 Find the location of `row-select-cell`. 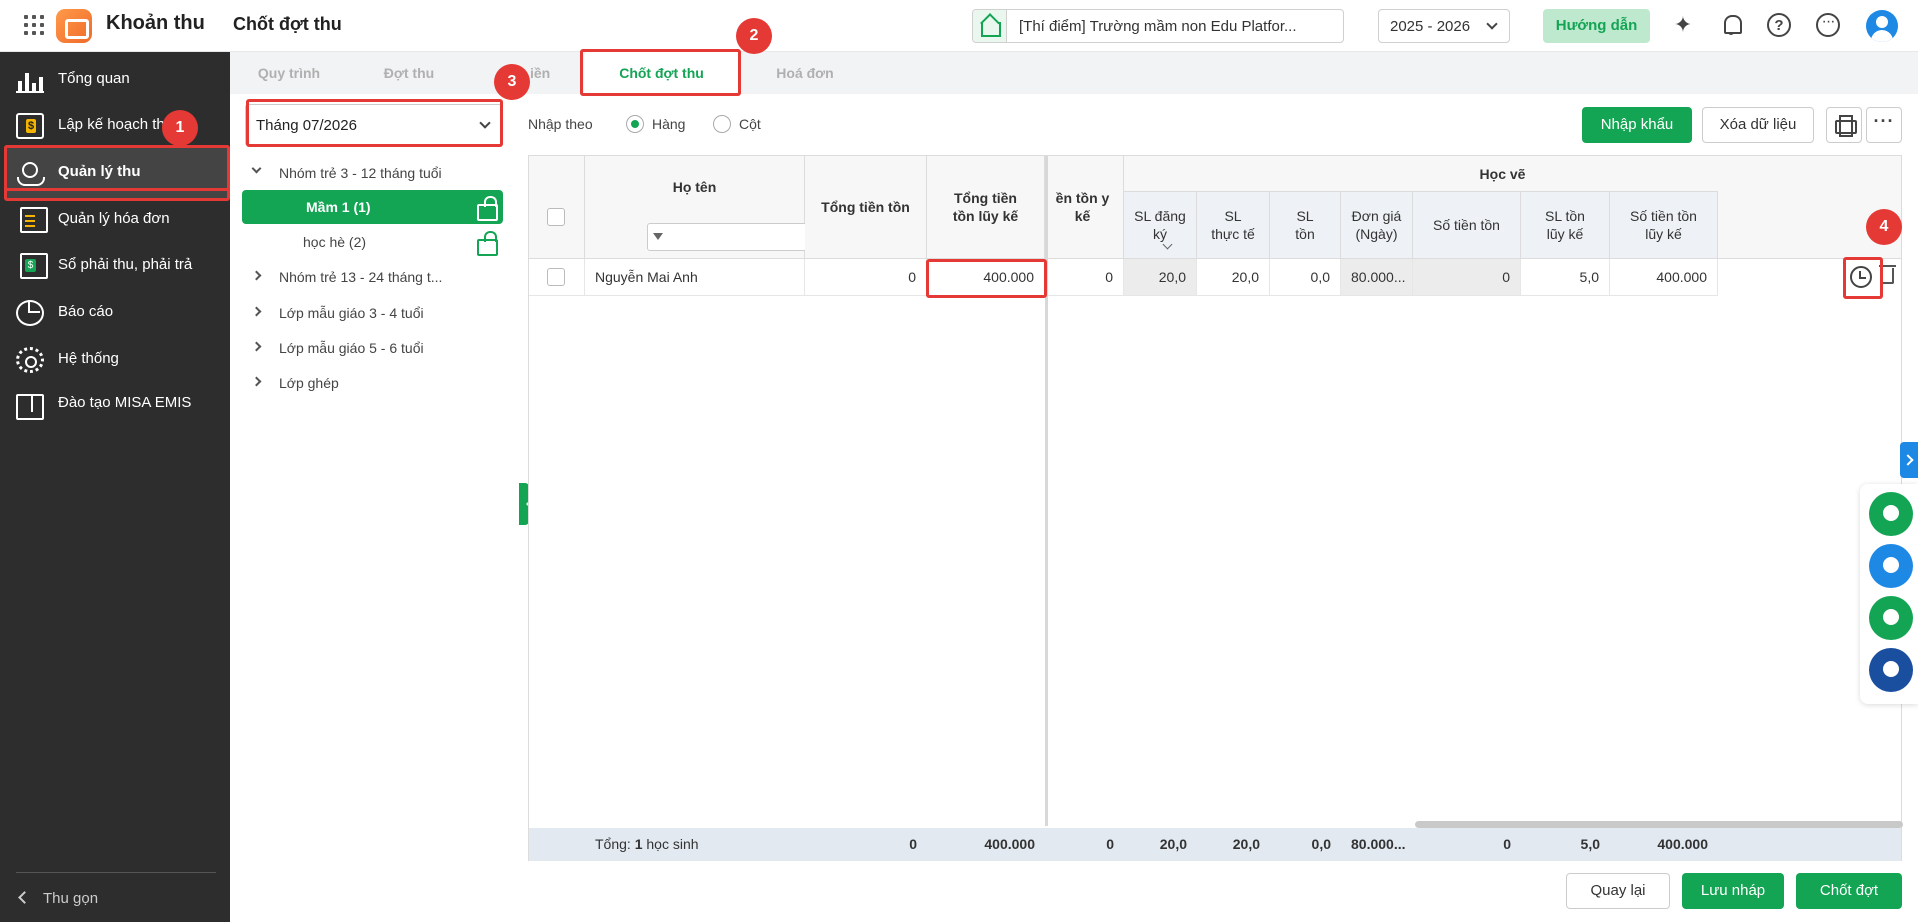

row-select-cell is located at coordinates (557, 277).